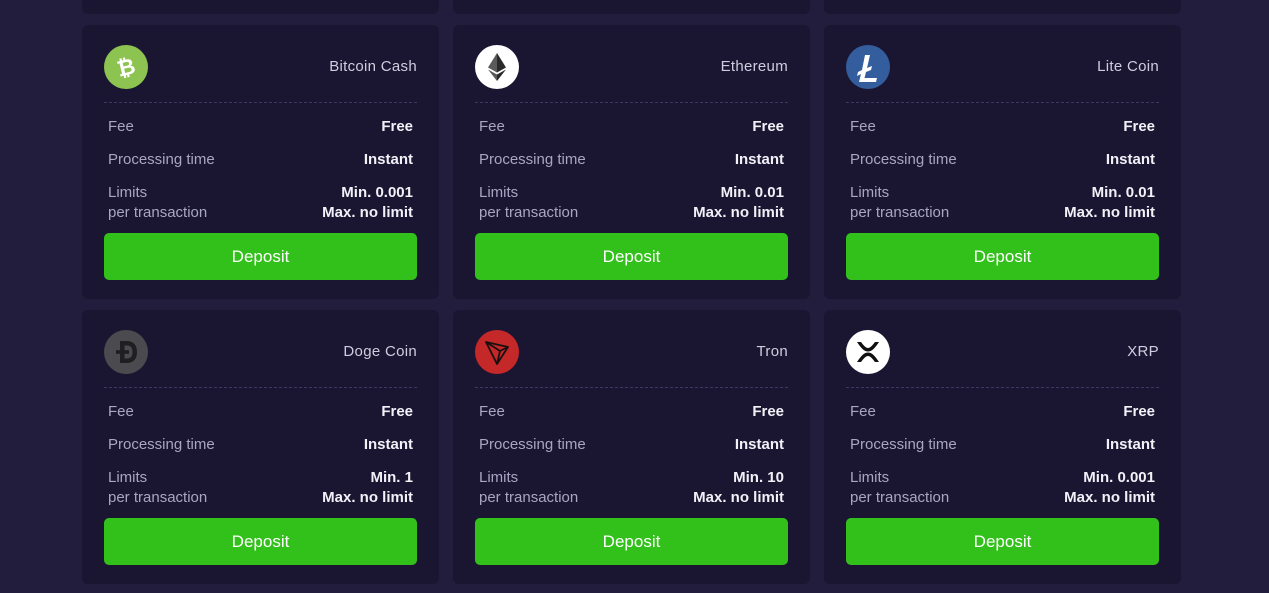 The image size is (1269, 593). Describe the element at coordinates (758, 477) in the screenshot. I see `min-limit-value: Min. 10` at that location.